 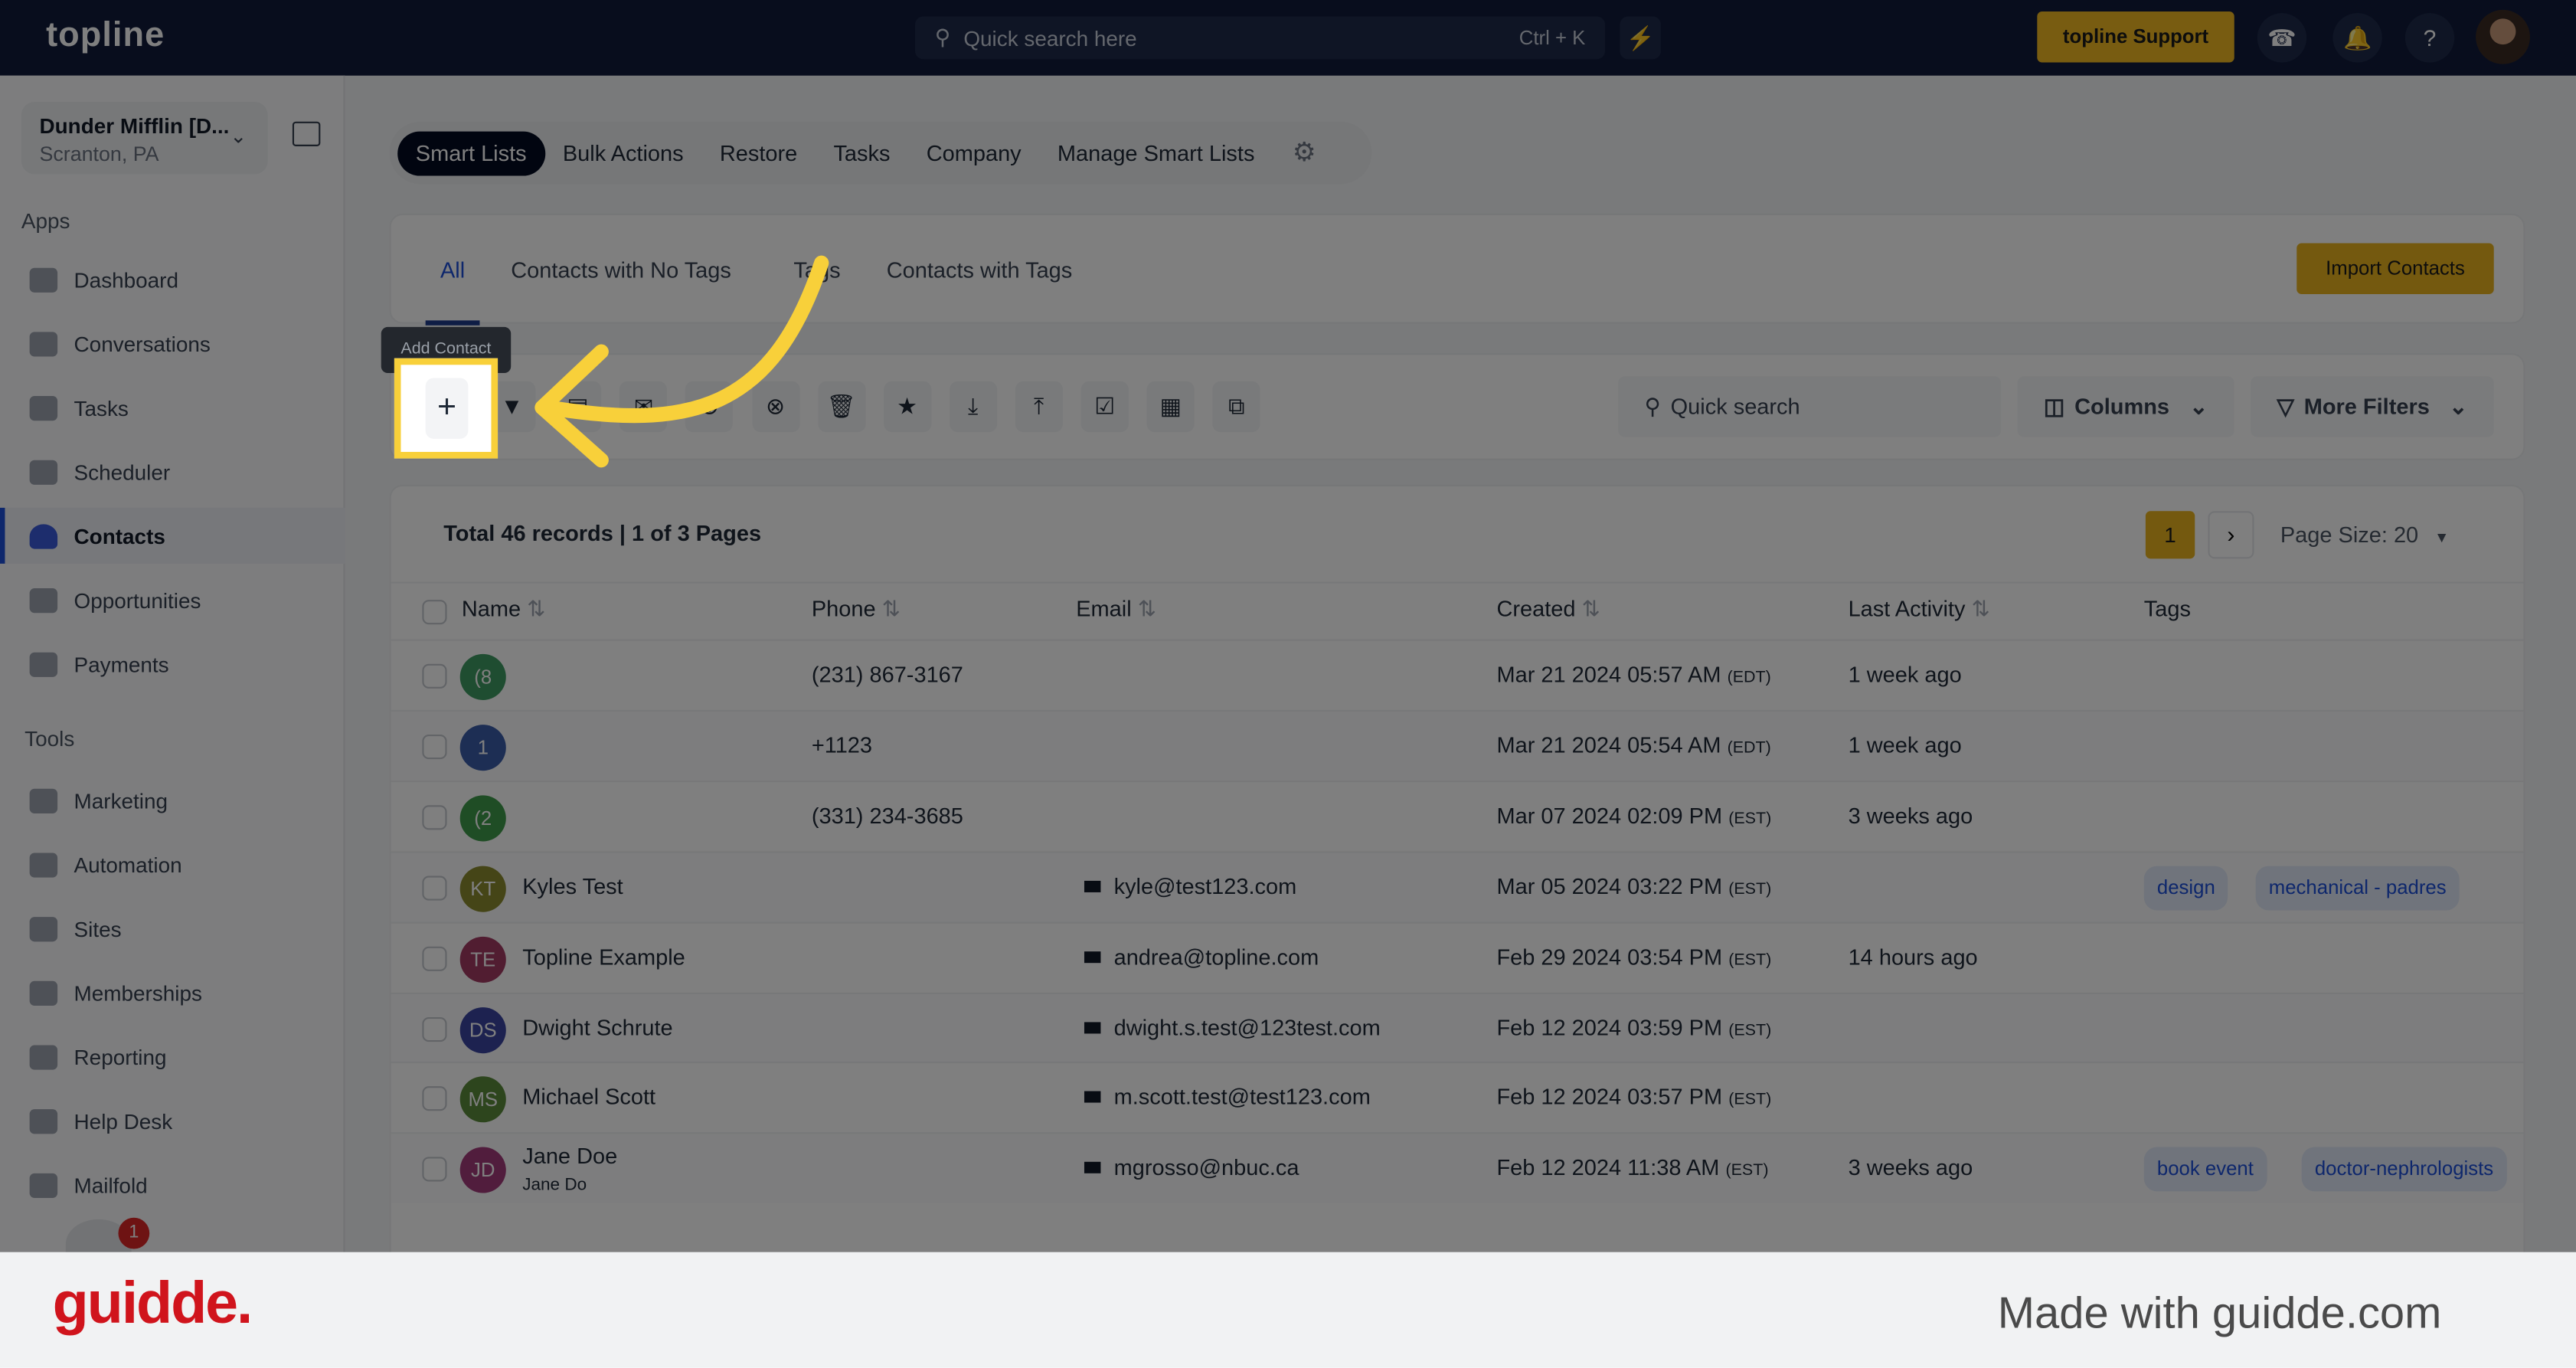 I want to click on annotation-arrow, so click(x=681, y=361).